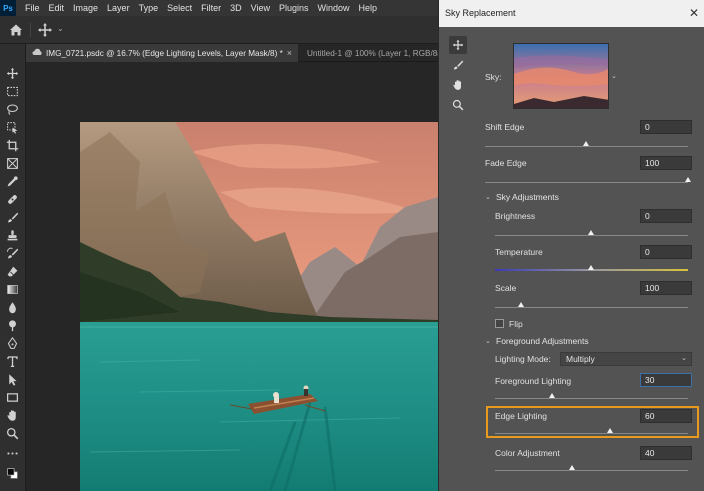 The height and width of the screenshot is (491, 704). I want to click on fade-edge-input: 100, so click(666, 163).